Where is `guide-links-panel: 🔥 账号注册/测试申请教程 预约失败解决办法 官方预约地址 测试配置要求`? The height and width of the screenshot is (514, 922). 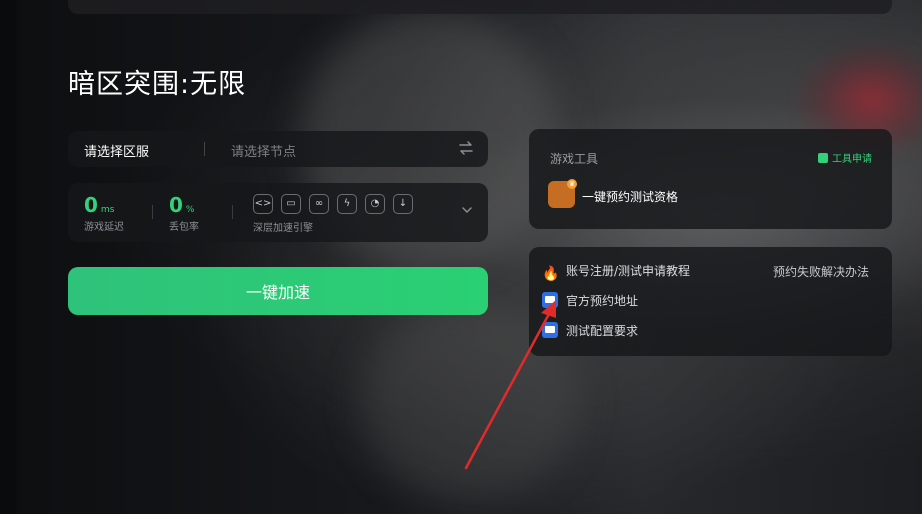 guide-links-panel: 🔥 账号注册/测试申请教程 预约失败解决办法 官方预约地址 测试配置要求 is located at coordinates (710, 301).